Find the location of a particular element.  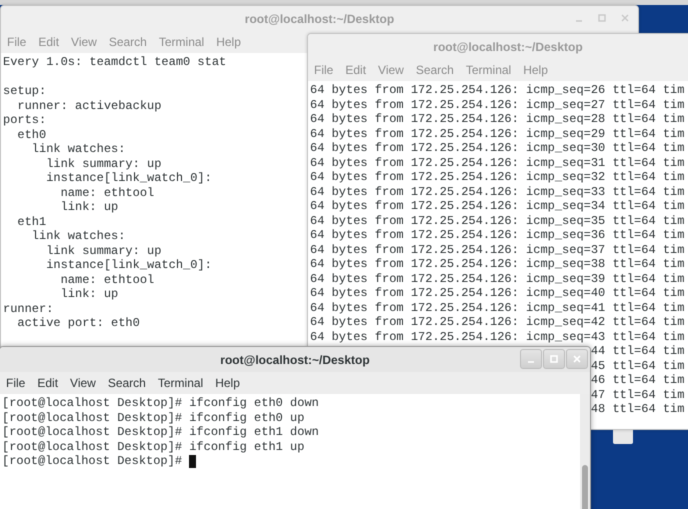

terminal-line: 64 bytes from 172.25.254.126: icmp_seq=43 ttl=64 tim is located at coordinates (497, 337).